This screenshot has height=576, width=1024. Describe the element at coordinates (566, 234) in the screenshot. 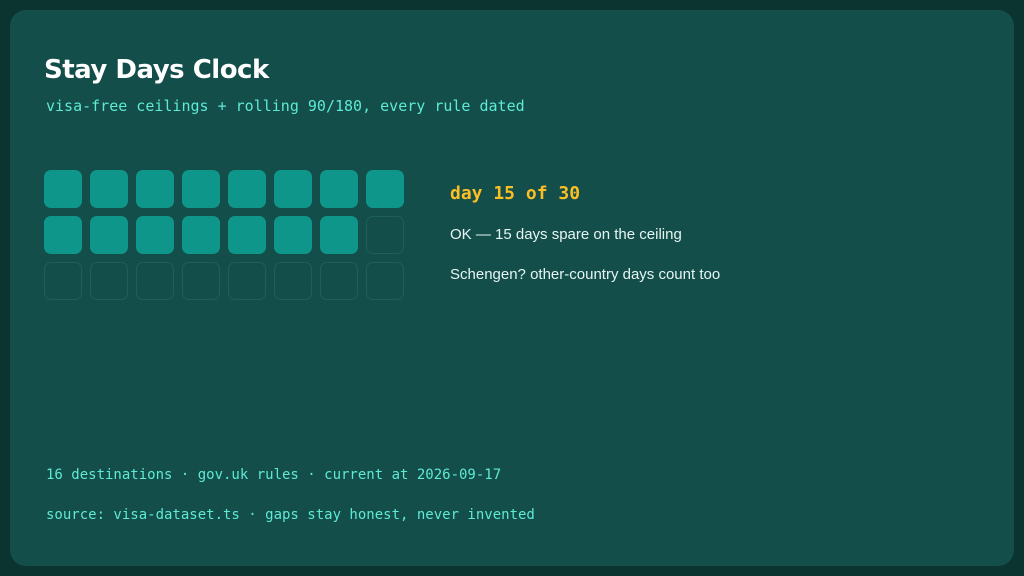

I see `status-message: OK — 15 days spare on the ceiling` at that location.